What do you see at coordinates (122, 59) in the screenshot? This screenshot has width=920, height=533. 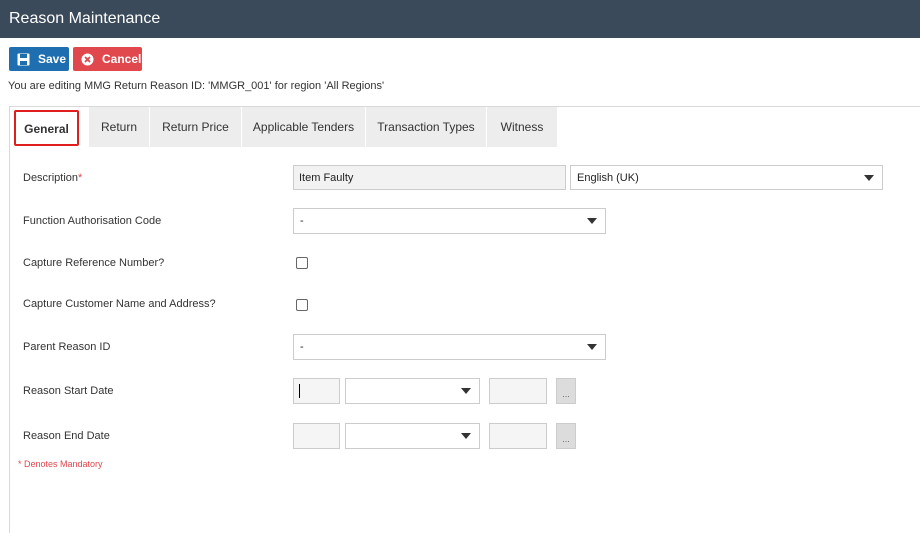 I see `cancel-button-label: Cancel` at bounding box center [122, 59].